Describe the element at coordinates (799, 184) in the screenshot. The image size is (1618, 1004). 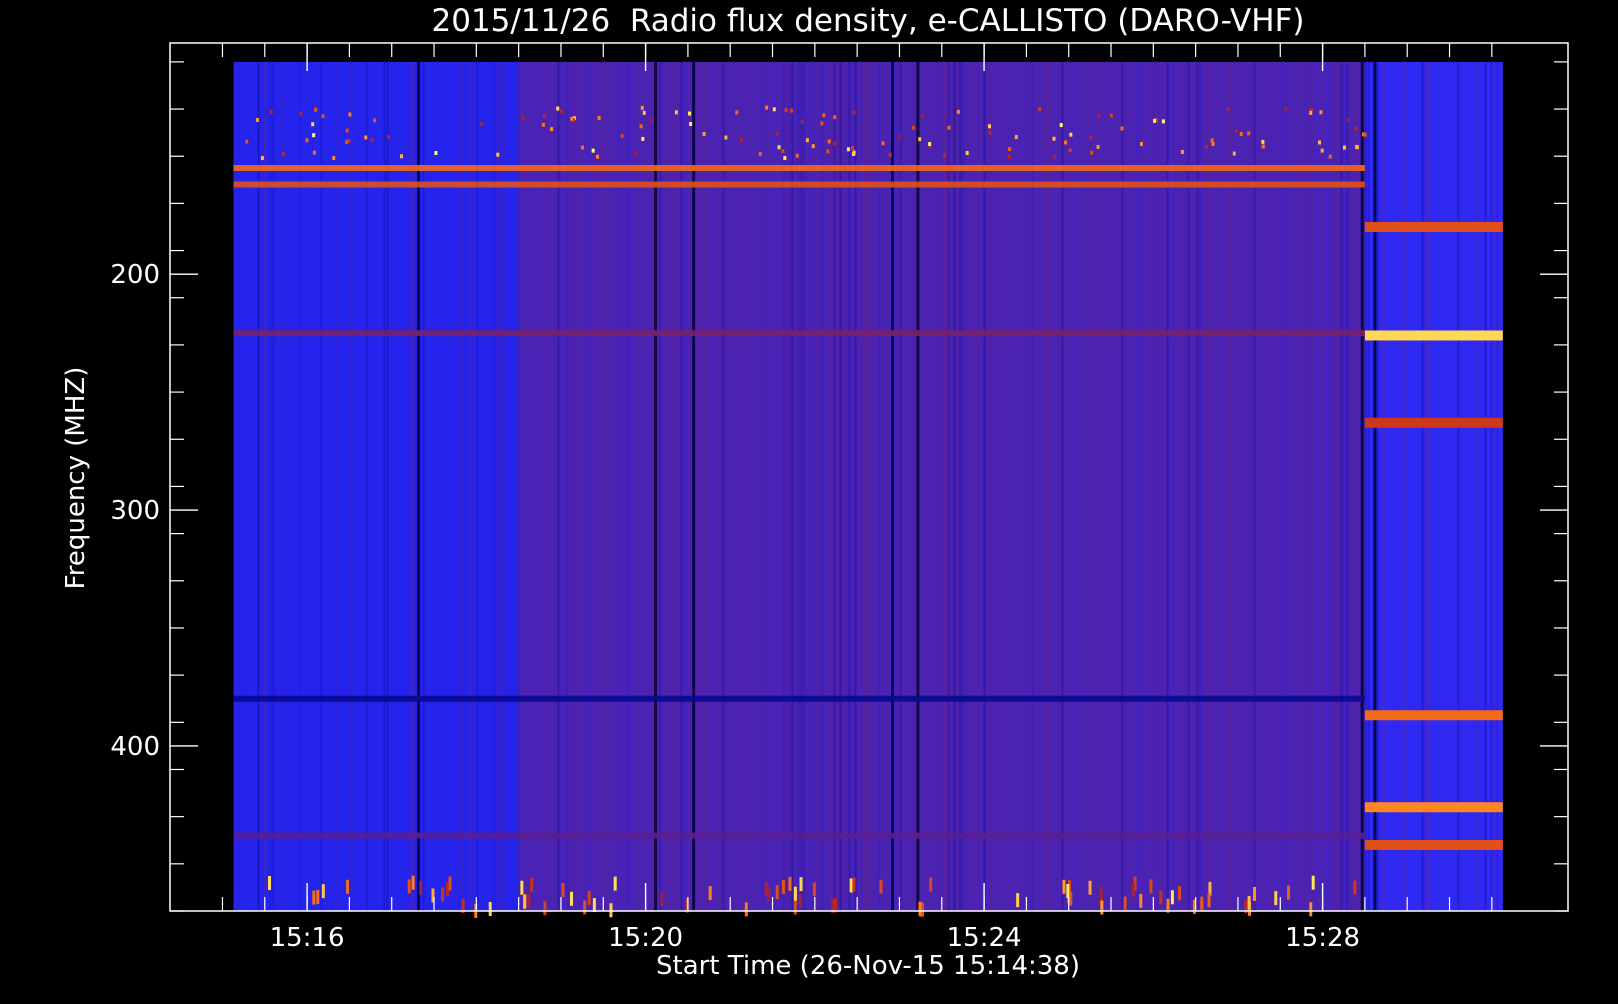
I see `spectrogram-band` at that location.